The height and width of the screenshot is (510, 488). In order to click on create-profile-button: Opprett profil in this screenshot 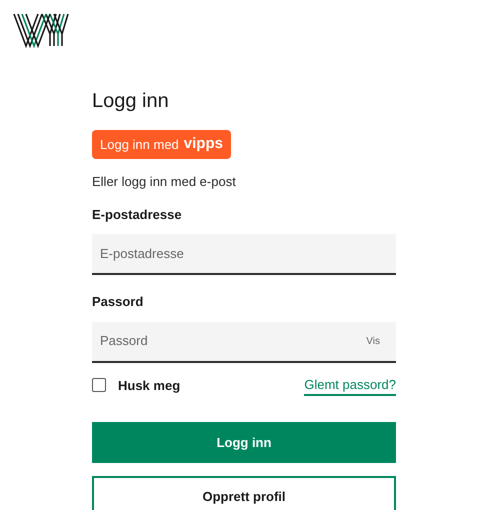, I will do `click(244, 493)`.